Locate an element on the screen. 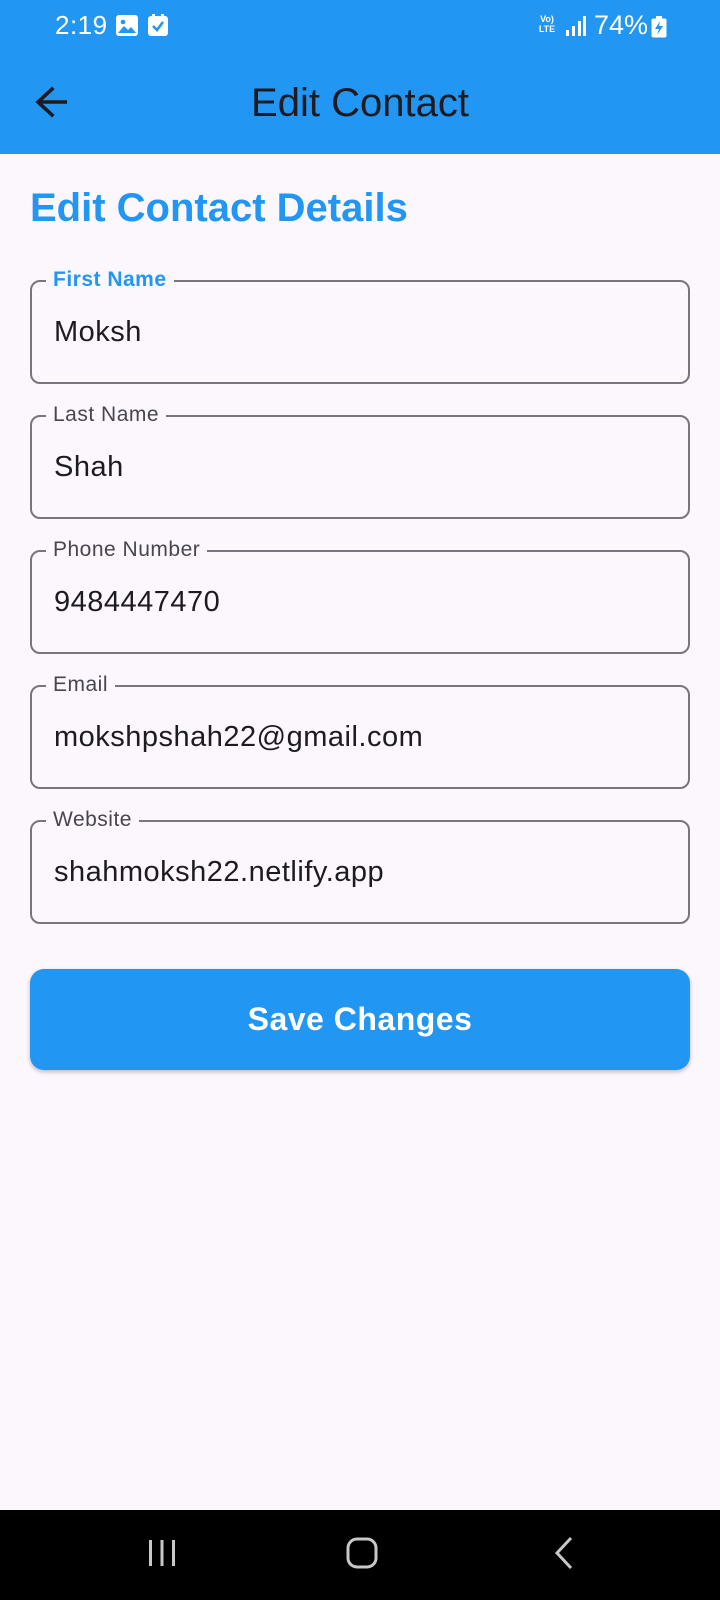  home-icon is located at coordinates (362, 1555).